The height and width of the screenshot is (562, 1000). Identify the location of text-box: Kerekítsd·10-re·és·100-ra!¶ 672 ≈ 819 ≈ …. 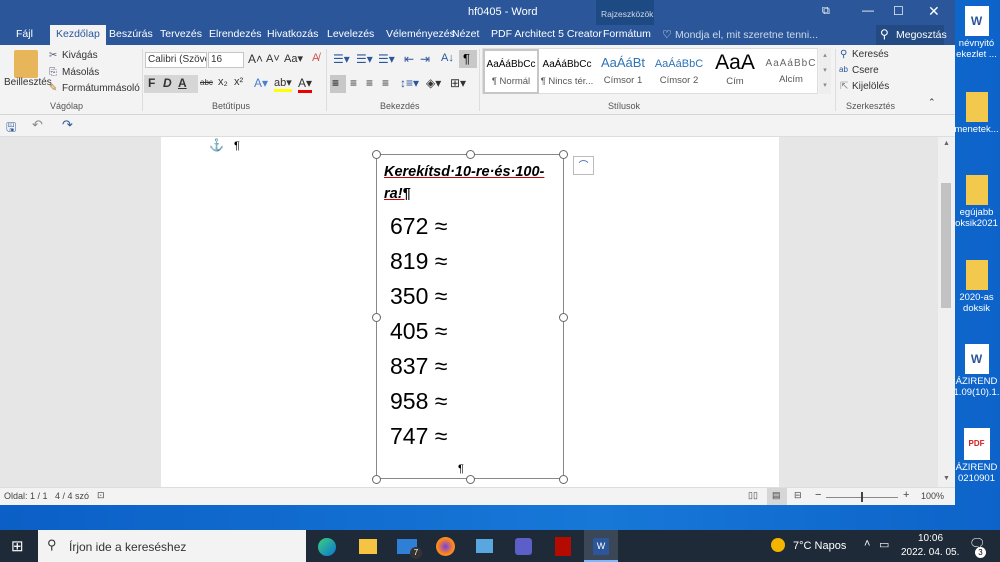
(470, 317).